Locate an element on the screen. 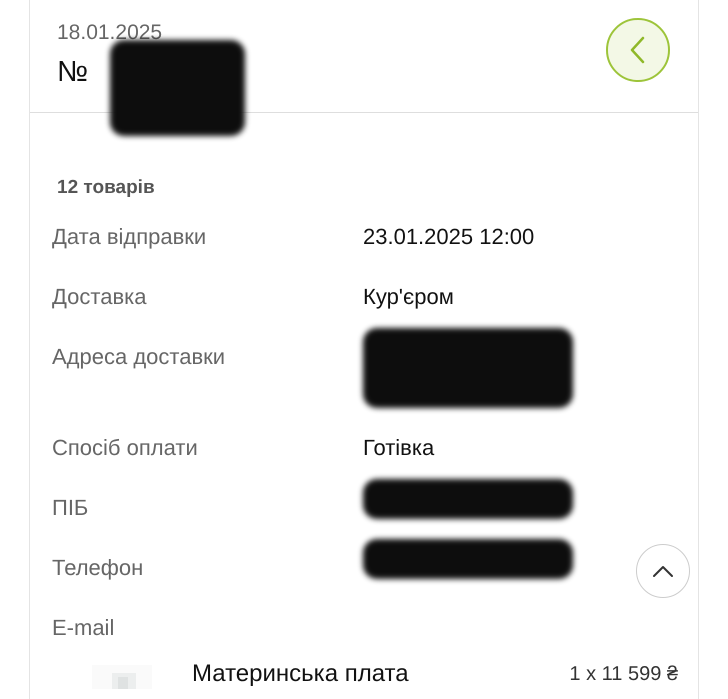  chevron-up-icon is located at coordinates (663, 571).